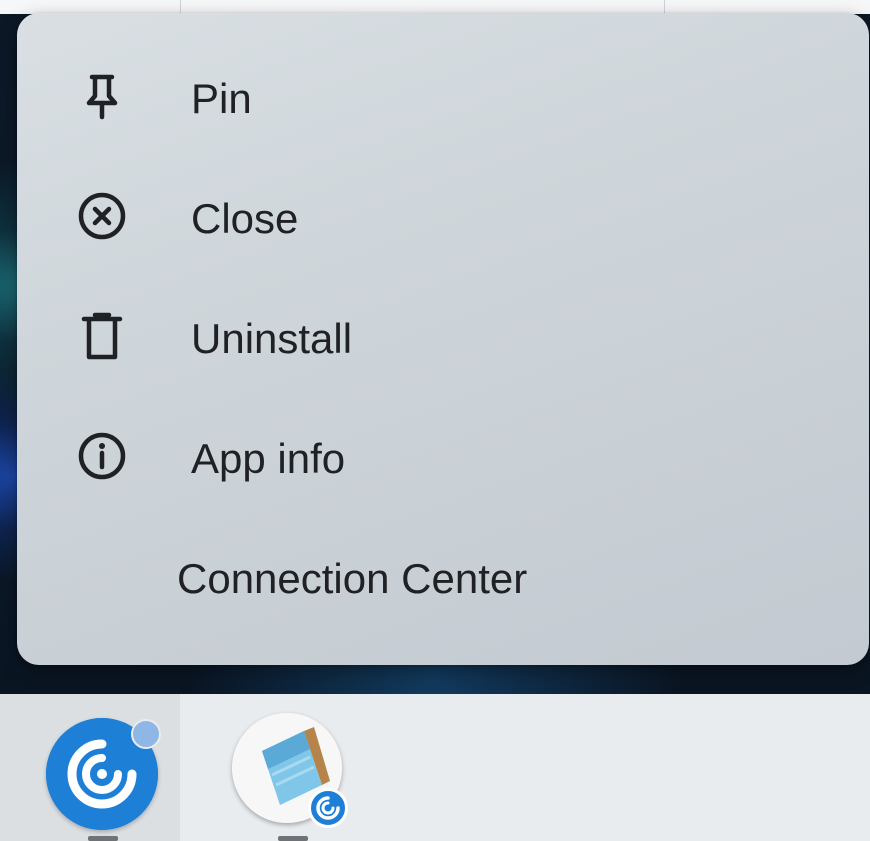 This screenshot has width=870, height=841. I want to click on menu-item-close: Close, so click(443, 219).